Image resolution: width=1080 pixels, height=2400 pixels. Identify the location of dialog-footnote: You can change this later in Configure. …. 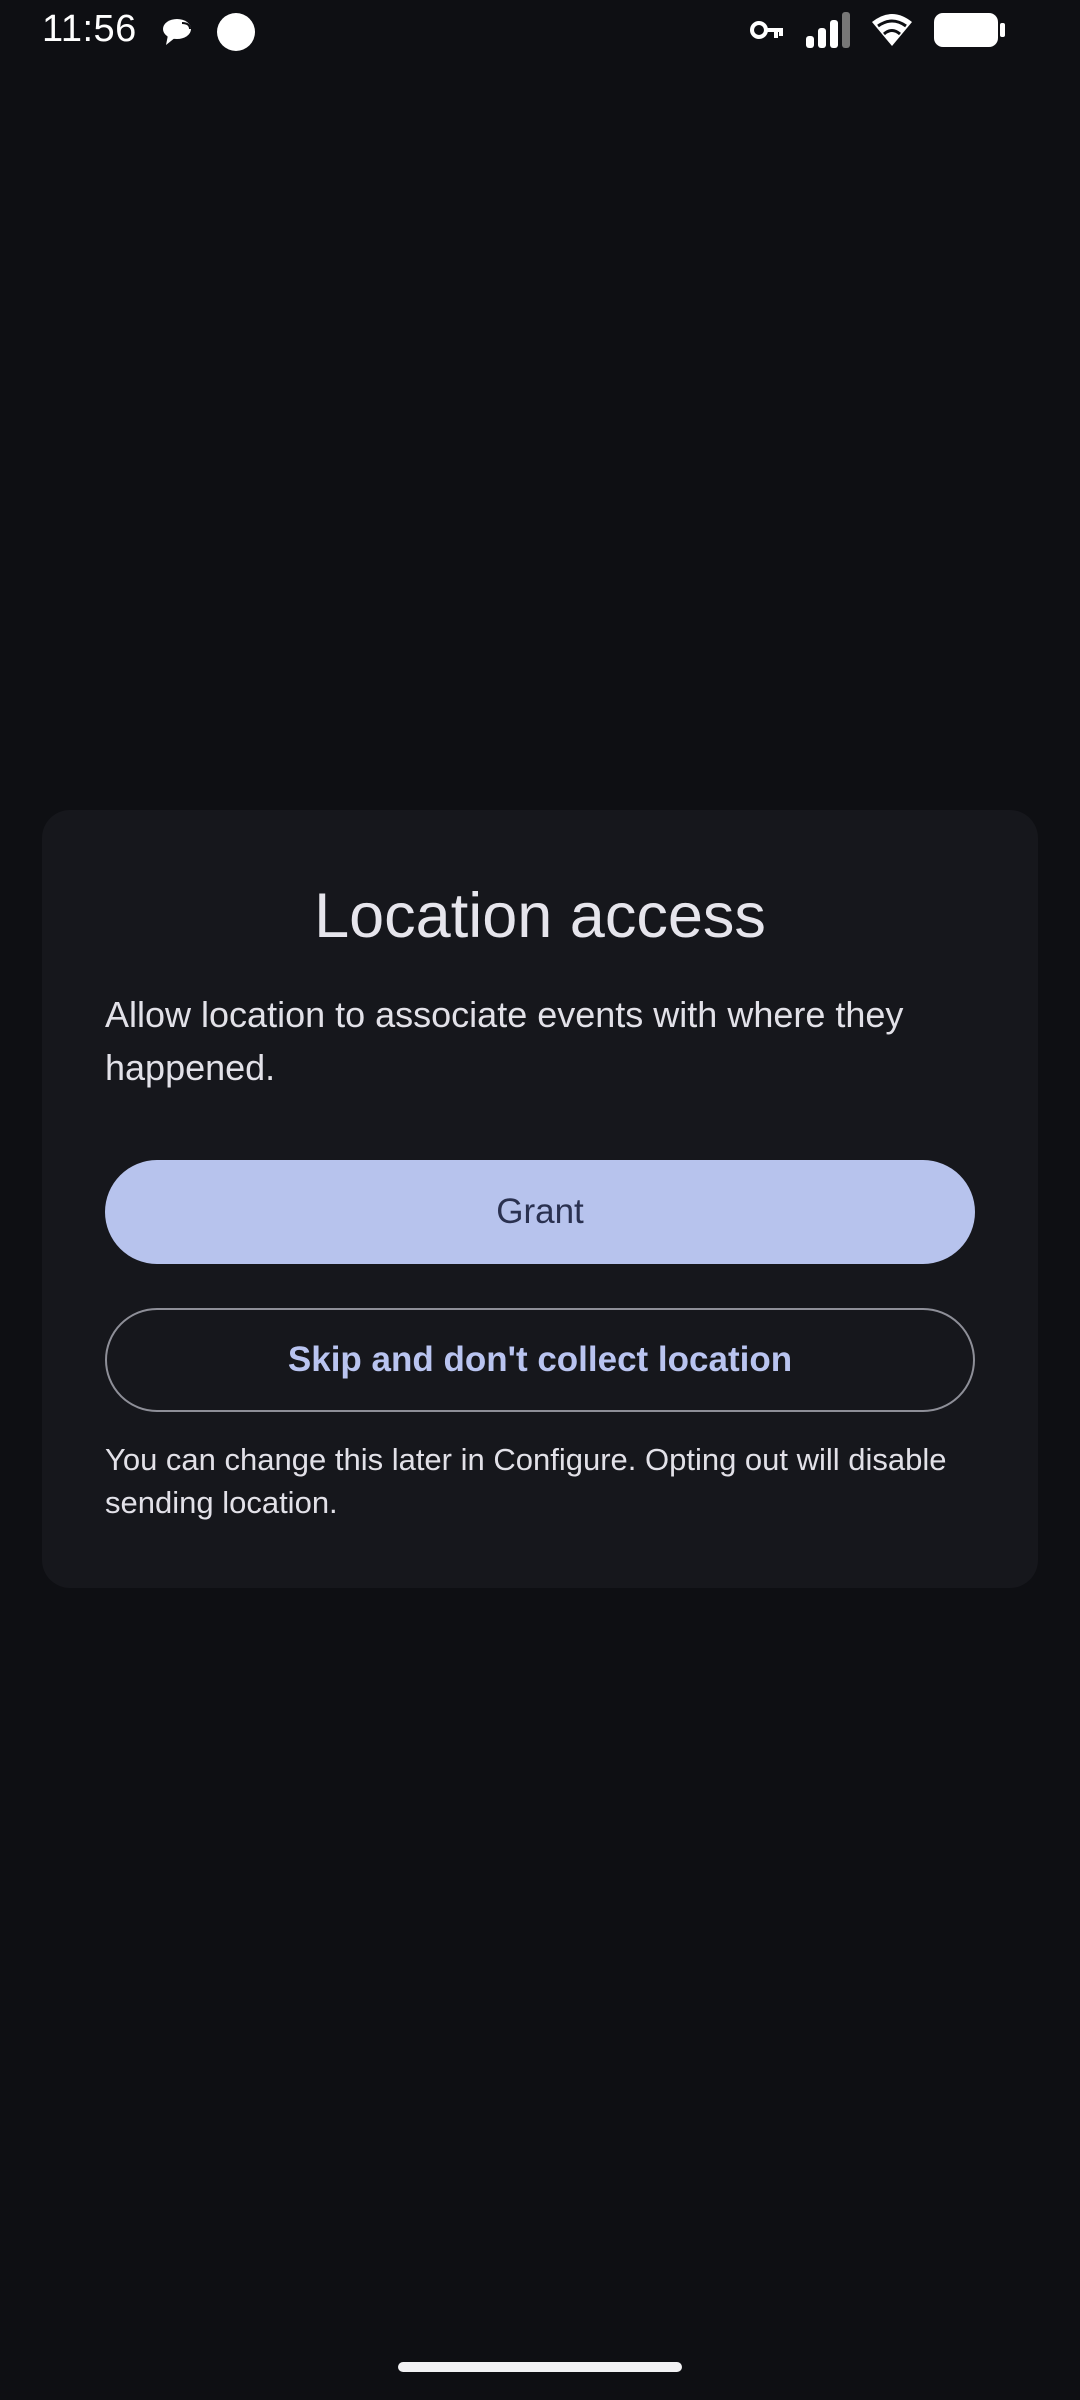
(526, 1481).